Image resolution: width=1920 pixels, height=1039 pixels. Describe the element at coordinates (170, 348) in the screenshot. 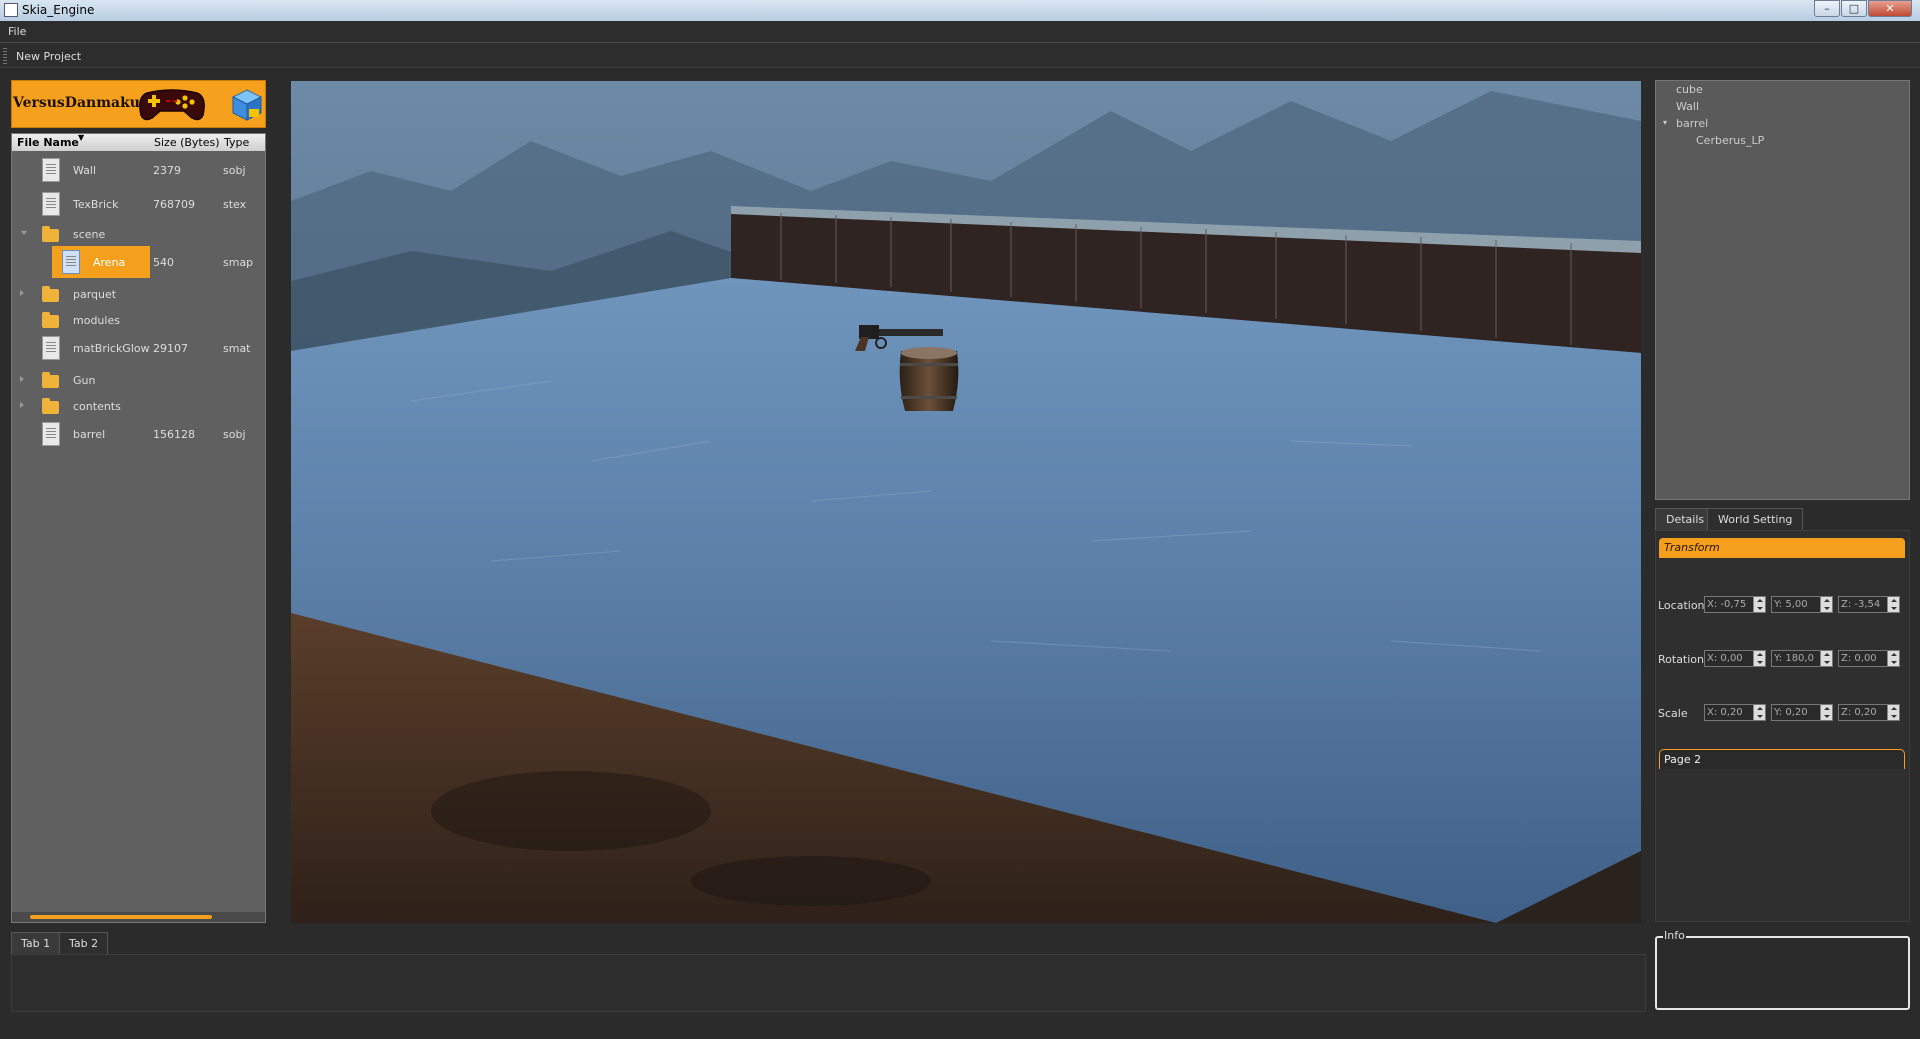

I see `file-size: 29107` at that location.